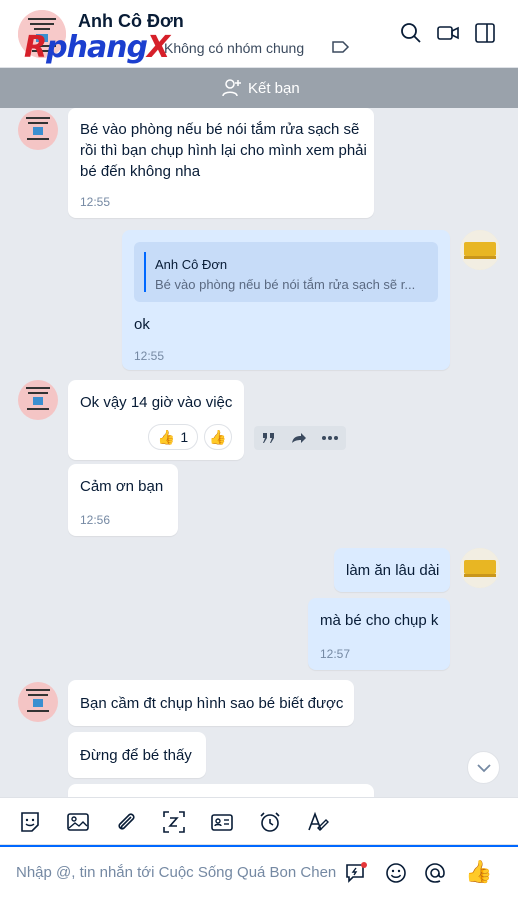 The width and height of the screenshot is (518, 897). What do you see at coordinates (411, 33) in the screenshot?
I see `search-icon` at bounding box center [411, 33].